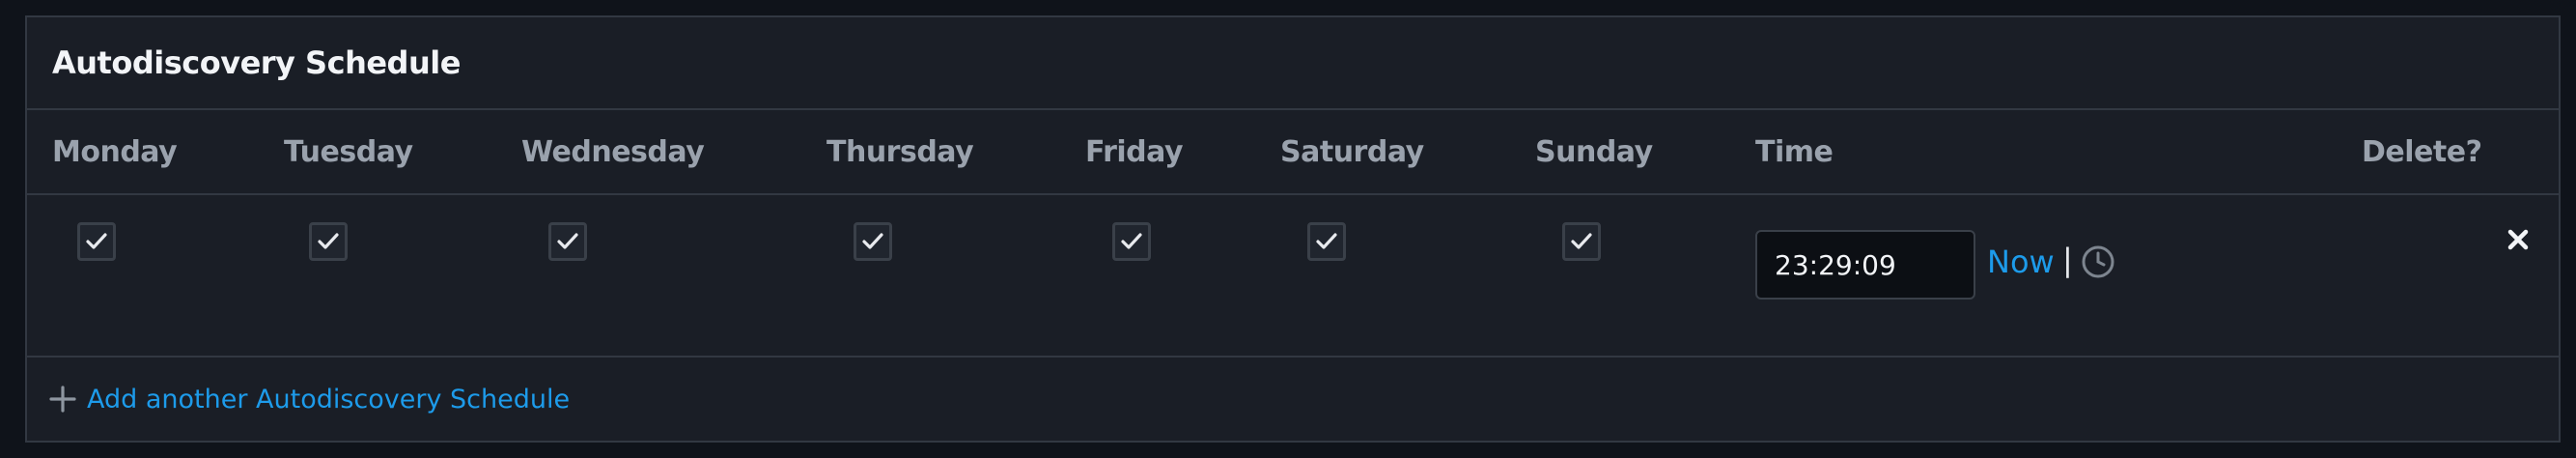 The width and height of the screenshot is (2576, 458). I want to click on column-header-monday: Monday, so click(115, 152).